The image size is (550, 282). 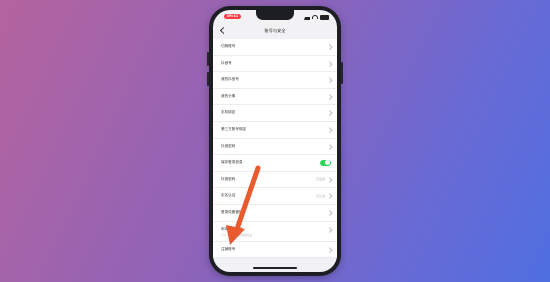 I want to click on settings-row-password: 抖音密码, so click(x=275, y=147).